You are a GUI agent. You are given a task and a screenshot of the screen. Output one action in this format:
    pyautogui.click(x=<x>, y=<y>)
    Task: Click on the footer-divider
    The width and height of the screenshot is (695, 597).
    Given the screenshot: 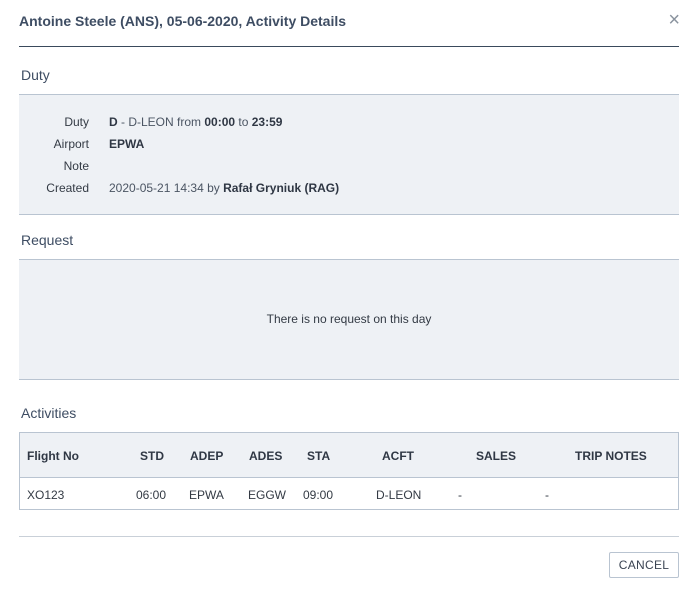 What is the action you would take?
    pyautogui.click(x=349, y=536)
    